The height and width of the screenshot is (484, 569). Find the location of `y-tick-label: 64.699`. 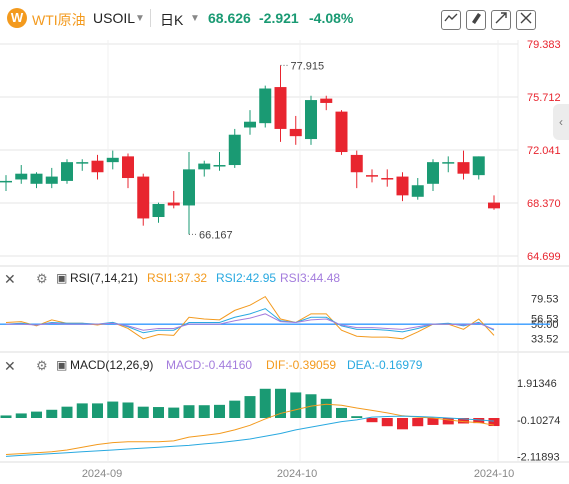

y-tick-label: 64.699 is located at coordinates (544, 257).